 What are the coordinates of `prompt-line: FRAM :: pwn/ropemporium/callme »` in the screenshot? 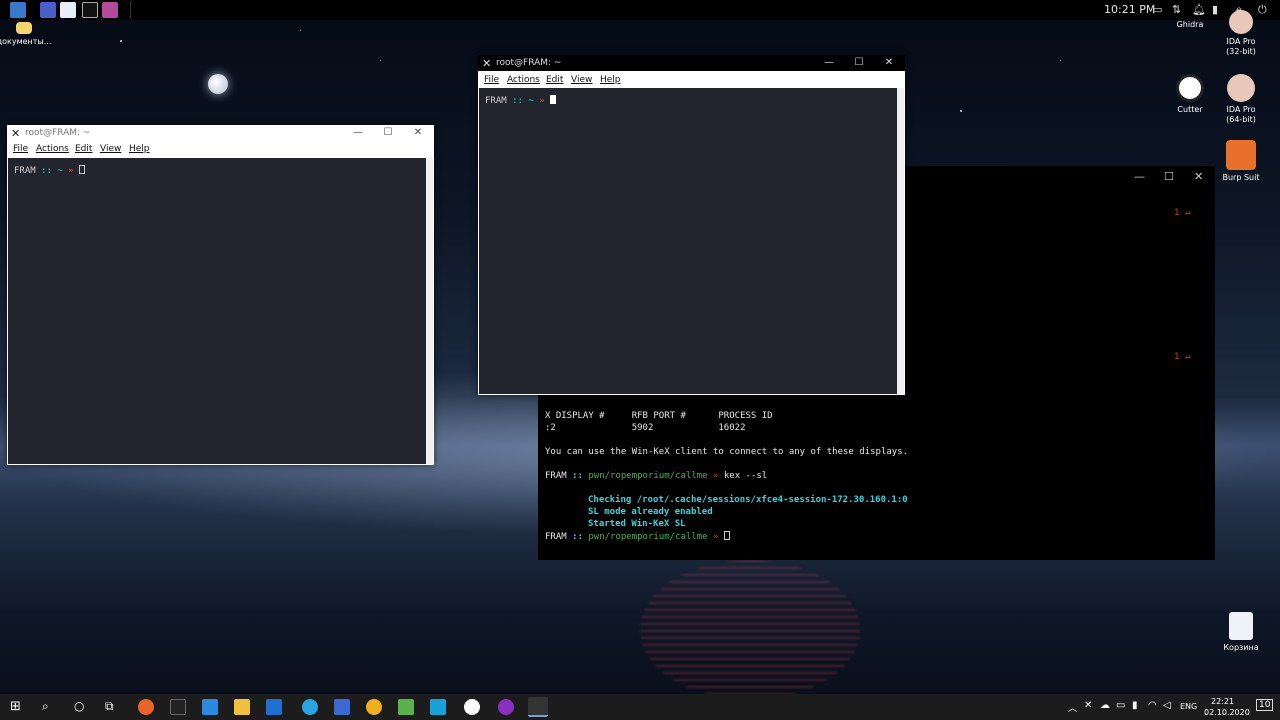 It's located at (637, 536).